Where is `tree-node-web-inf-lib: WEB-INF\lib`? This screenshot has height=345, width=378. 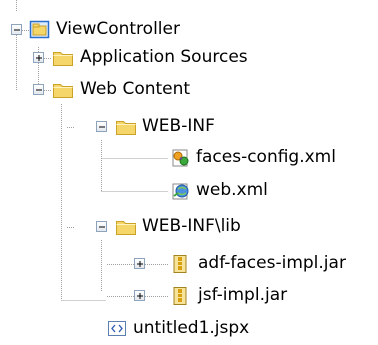
tree-node-web-inf-lib: WEB-INF\lib is located at coordinates (189, 227).